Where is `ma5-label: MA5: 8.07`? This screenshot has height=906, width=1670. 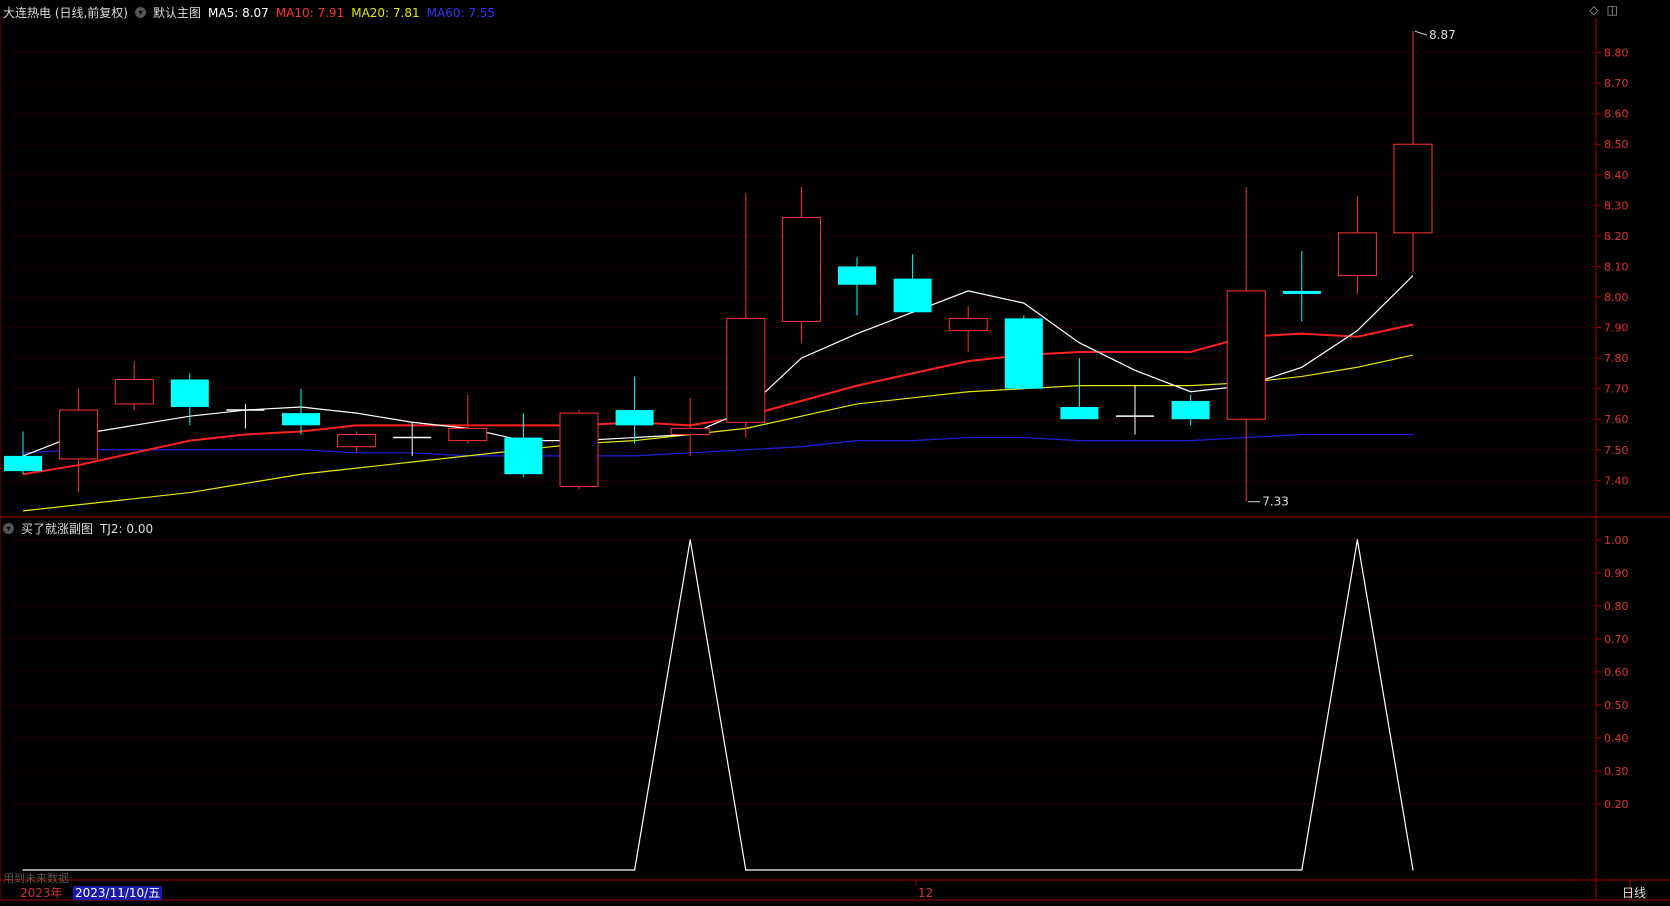 ma5-label: MA5: 8.07 is located at coordinates (238, 12).